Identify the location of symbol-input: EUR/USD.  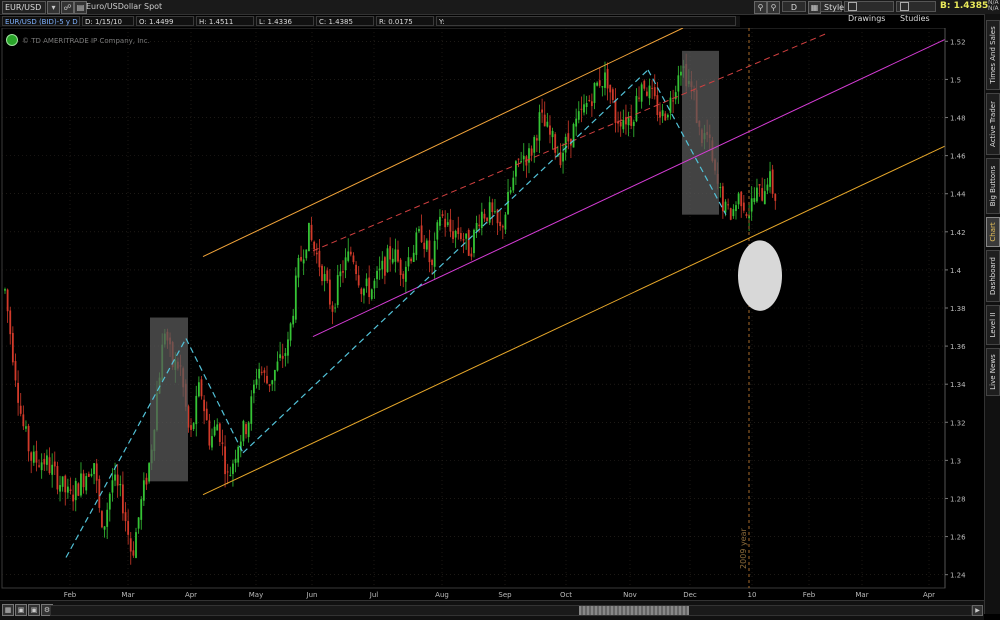
(24, 7).